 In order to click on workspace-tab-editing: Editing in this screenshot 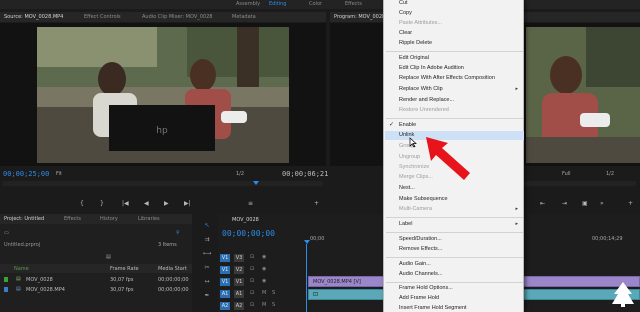, I will do `click(277, 4)`.